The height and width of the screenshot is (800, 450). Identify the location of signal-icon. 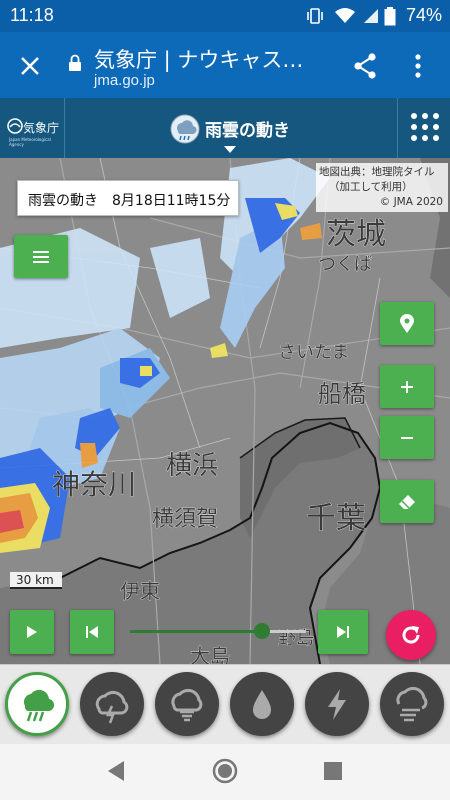
(371, 16).